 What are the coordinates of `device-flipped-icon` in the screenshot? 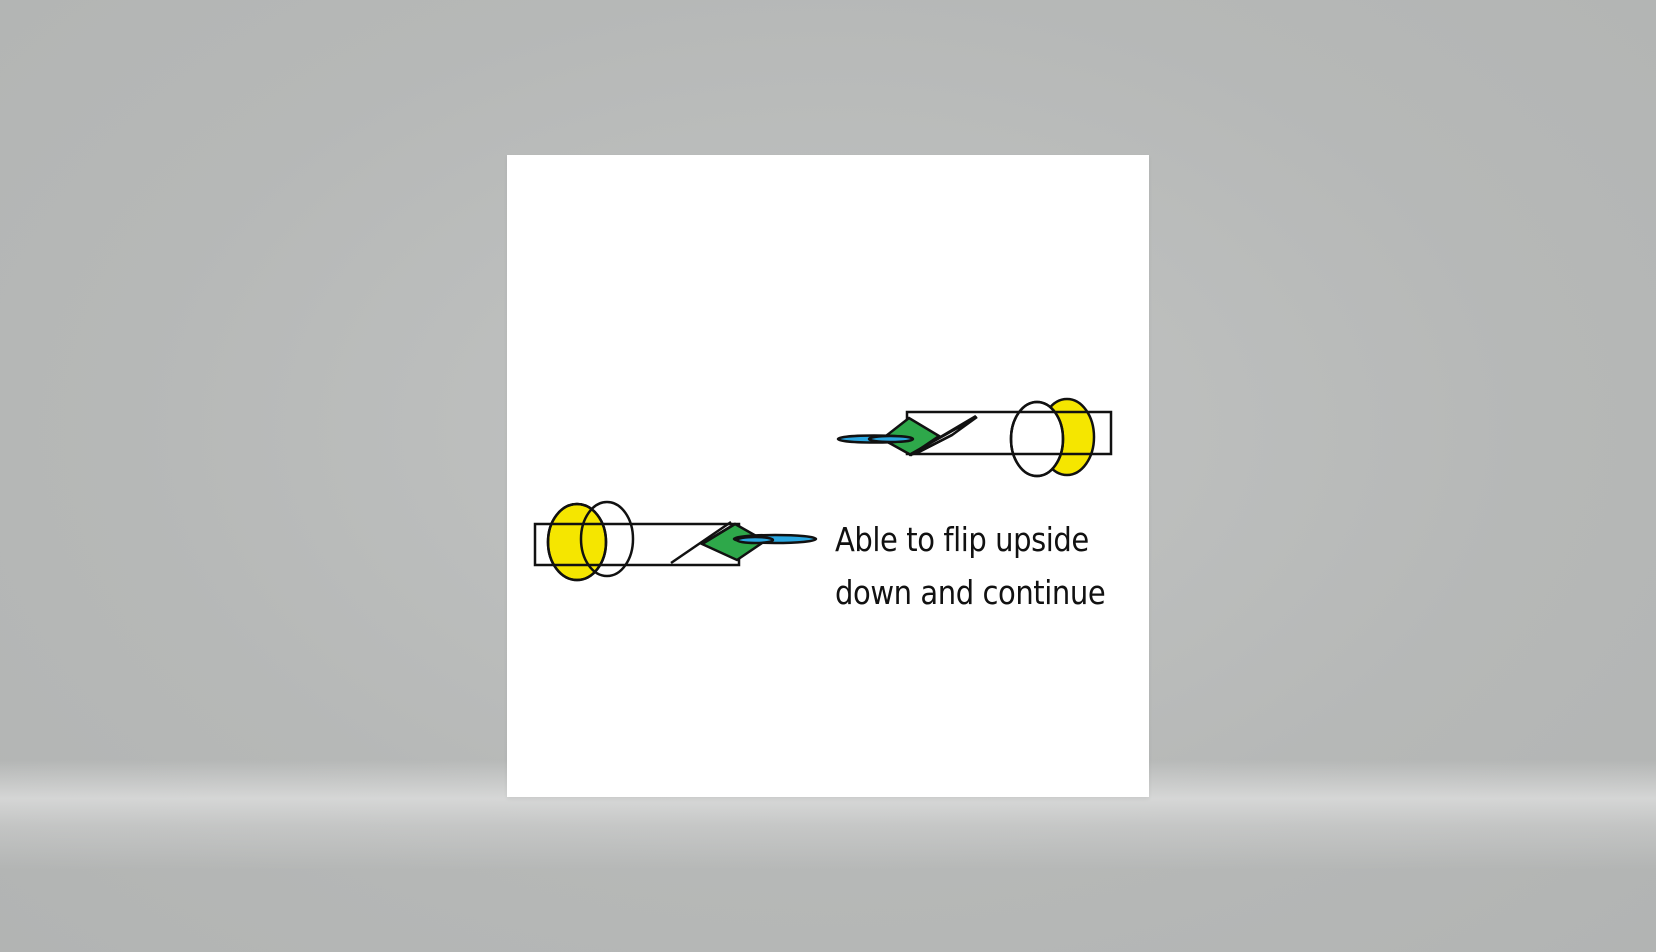 It's located at (974, 437).